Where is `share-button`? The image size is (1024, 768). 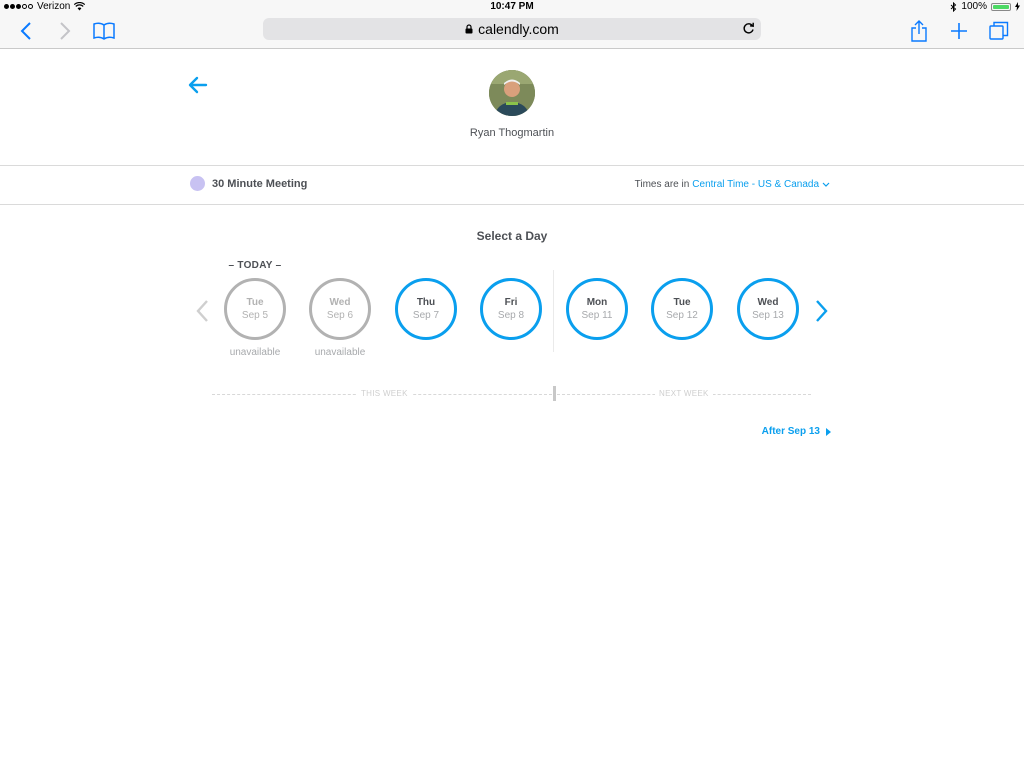 share-button is located at coordinates (919, 31).